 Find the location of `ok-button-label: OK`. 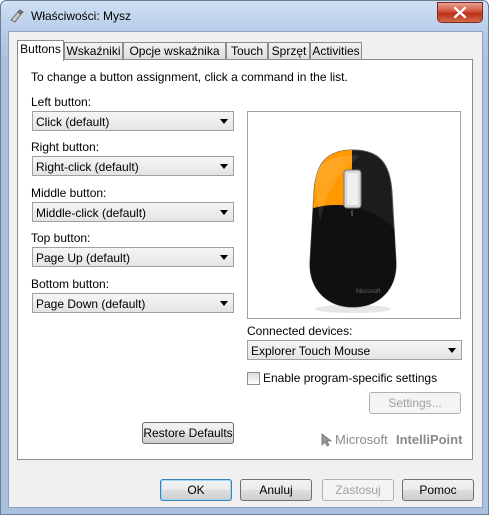

ok-button-label: OK is located at coordinates (196, 490).